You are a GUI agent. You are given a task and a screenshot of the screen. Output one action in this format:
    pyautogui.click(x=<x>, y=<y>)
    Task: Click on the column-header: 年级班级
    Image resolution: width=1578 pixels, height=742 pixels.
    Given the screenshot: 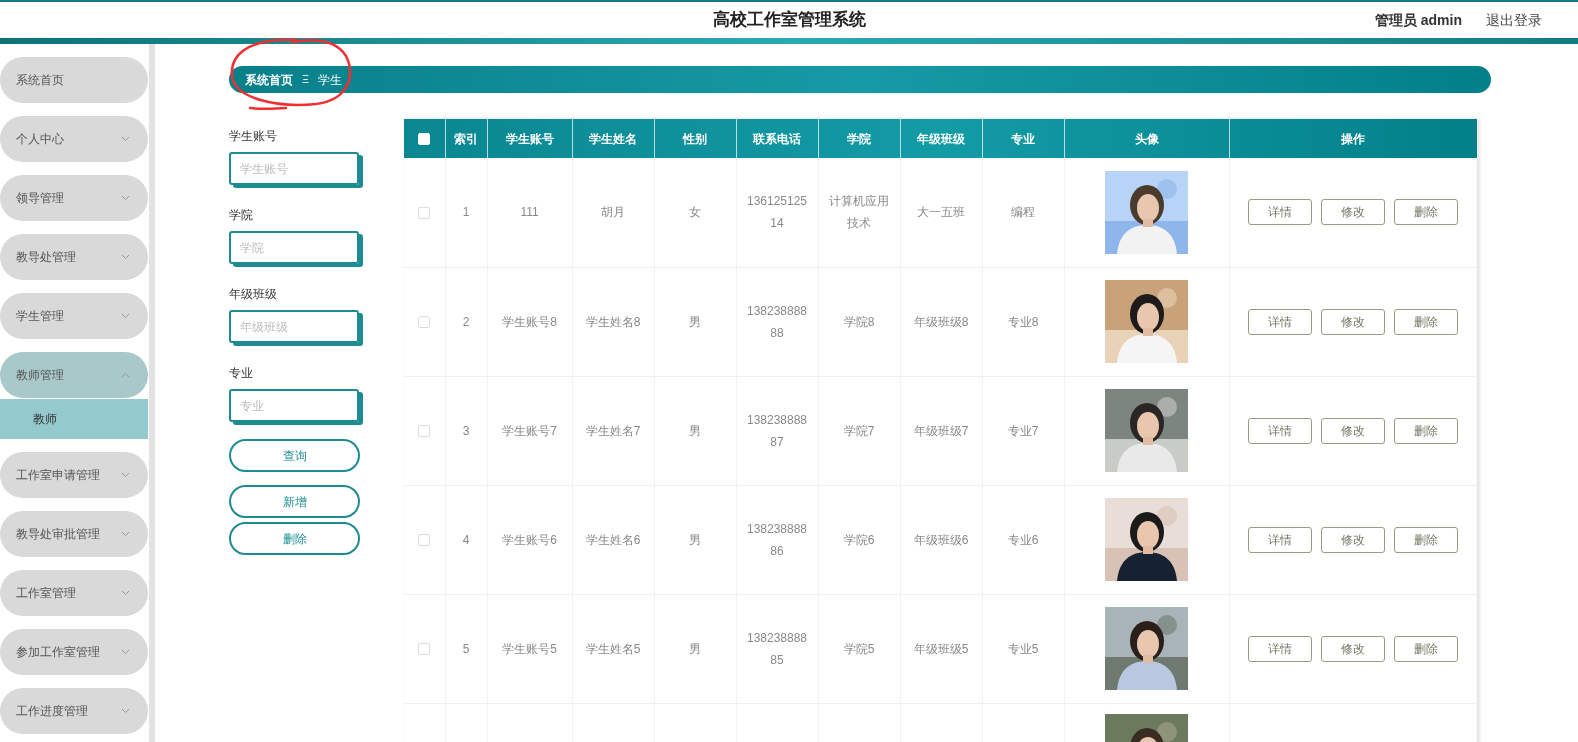 What is the action you would take?
    pyautogui.click(x=941, y=138)
    